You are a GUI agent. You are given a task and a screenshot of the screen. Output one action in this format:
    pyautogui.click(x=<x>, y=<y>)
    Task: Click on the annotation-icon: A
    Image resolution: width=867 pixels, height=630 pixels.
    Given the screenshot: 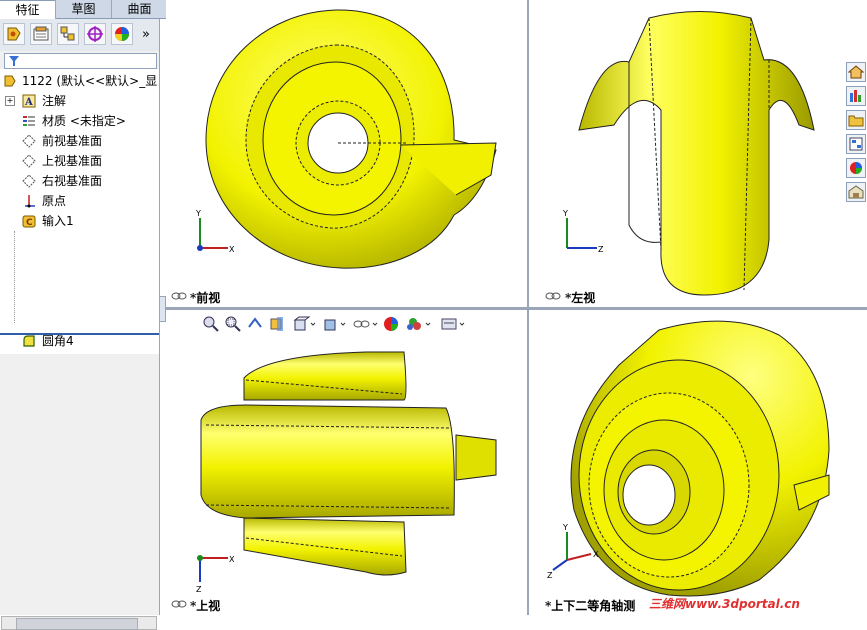 What is the action you would take?
    pyautogui.click(x=29, y=101)
    